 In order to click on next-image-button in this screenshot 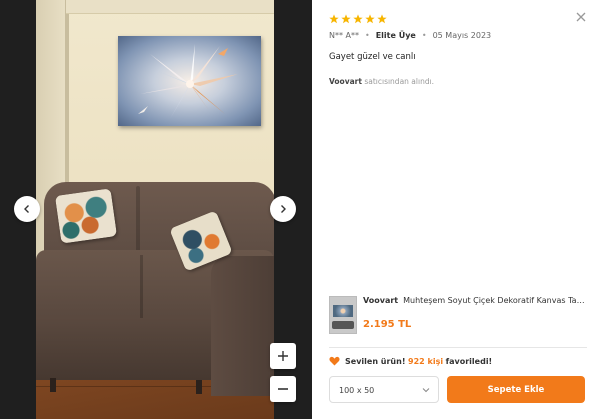, I will do `click(283, 209)`.